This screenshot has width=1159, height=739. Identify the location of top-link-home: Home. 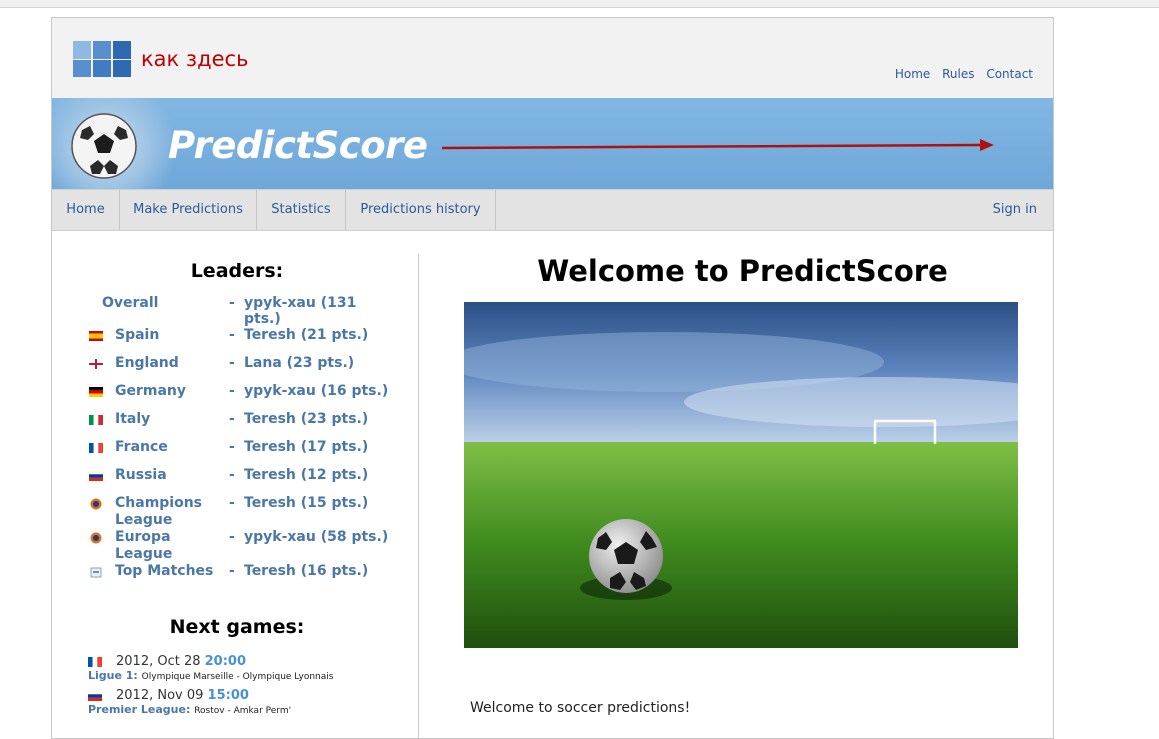
(912, 74).